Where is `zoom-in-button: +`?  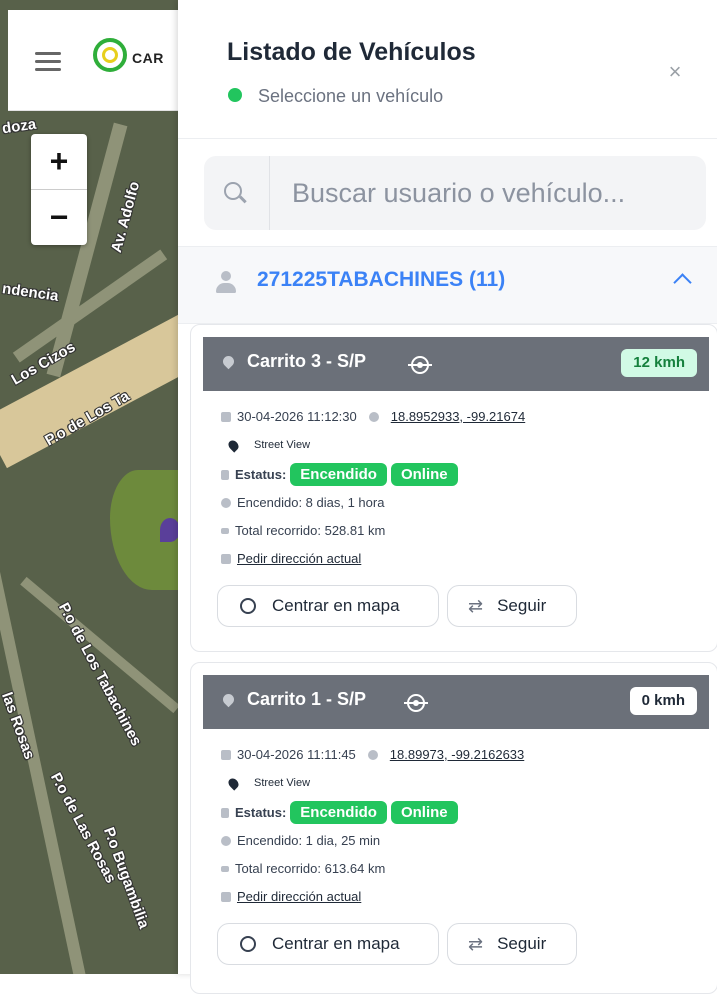 zoom-in-button: + is located at coordinates (59, 161).